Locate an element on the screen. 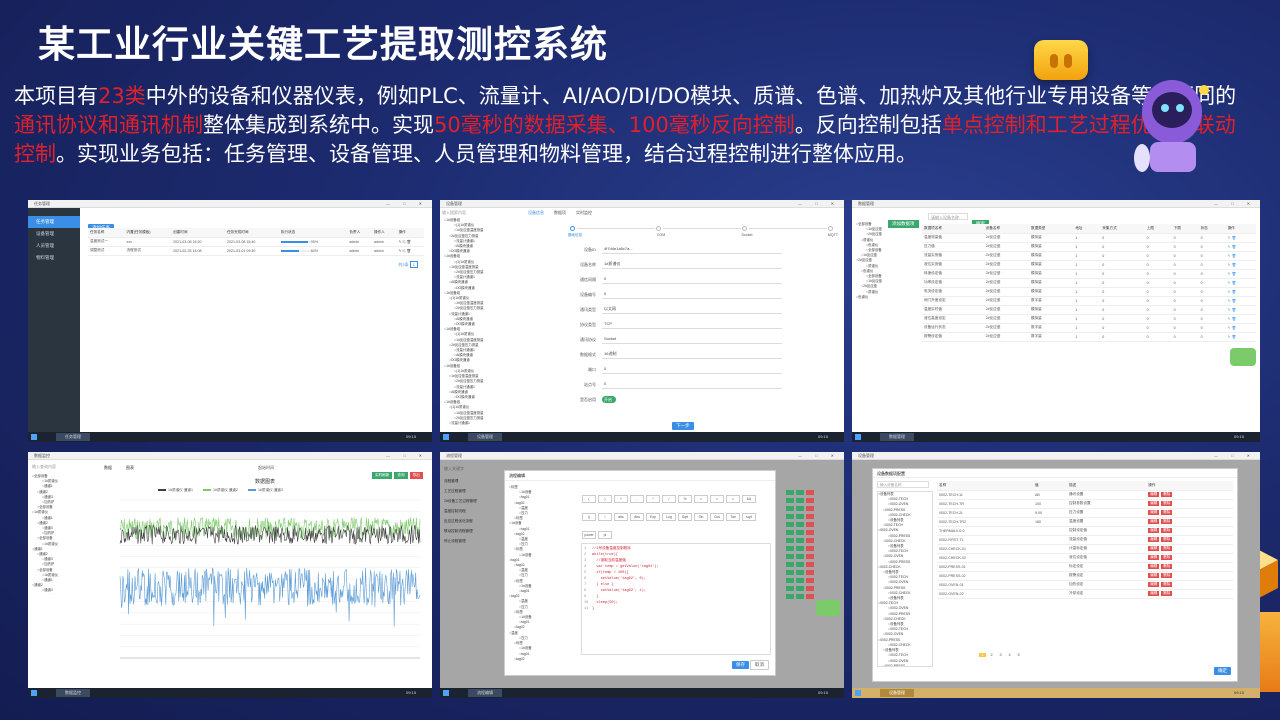  page-number: 1 is located at coordinates (982, 655).